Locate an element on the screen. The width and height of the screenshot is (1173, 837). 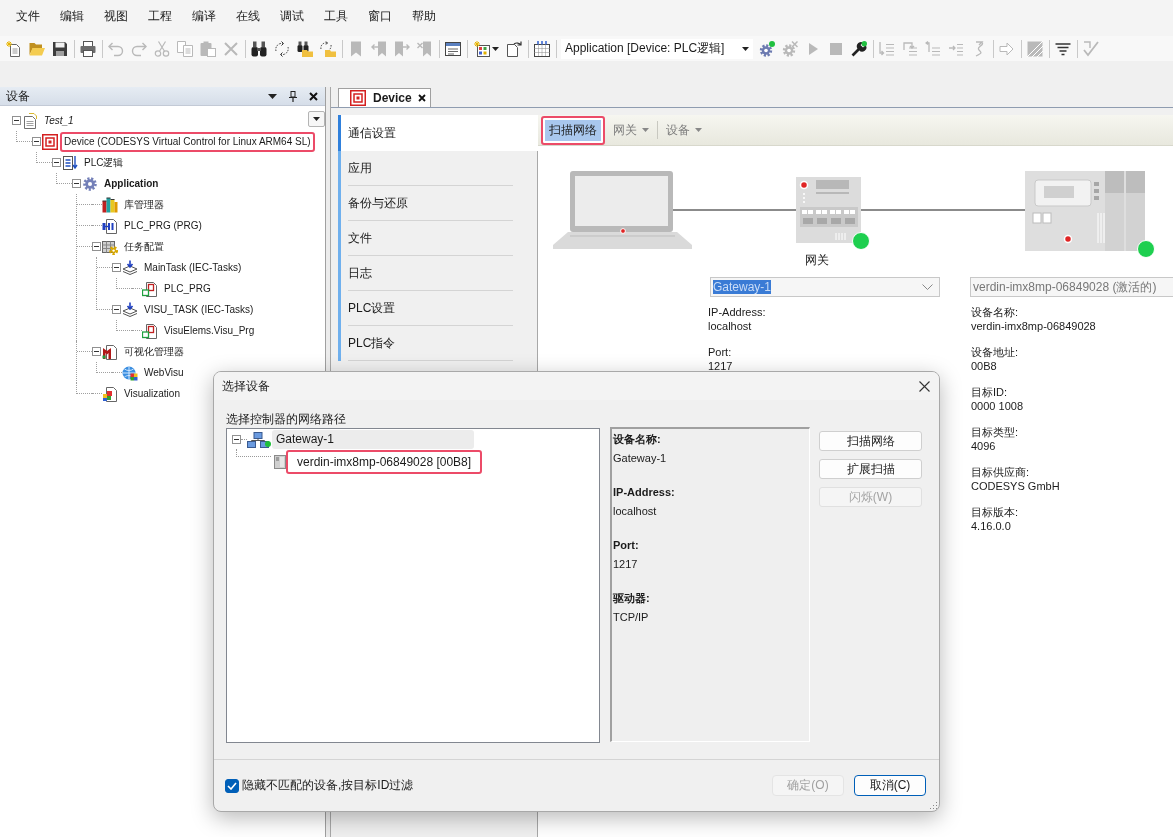
scissors-icon is located at coordinates (162, 48).